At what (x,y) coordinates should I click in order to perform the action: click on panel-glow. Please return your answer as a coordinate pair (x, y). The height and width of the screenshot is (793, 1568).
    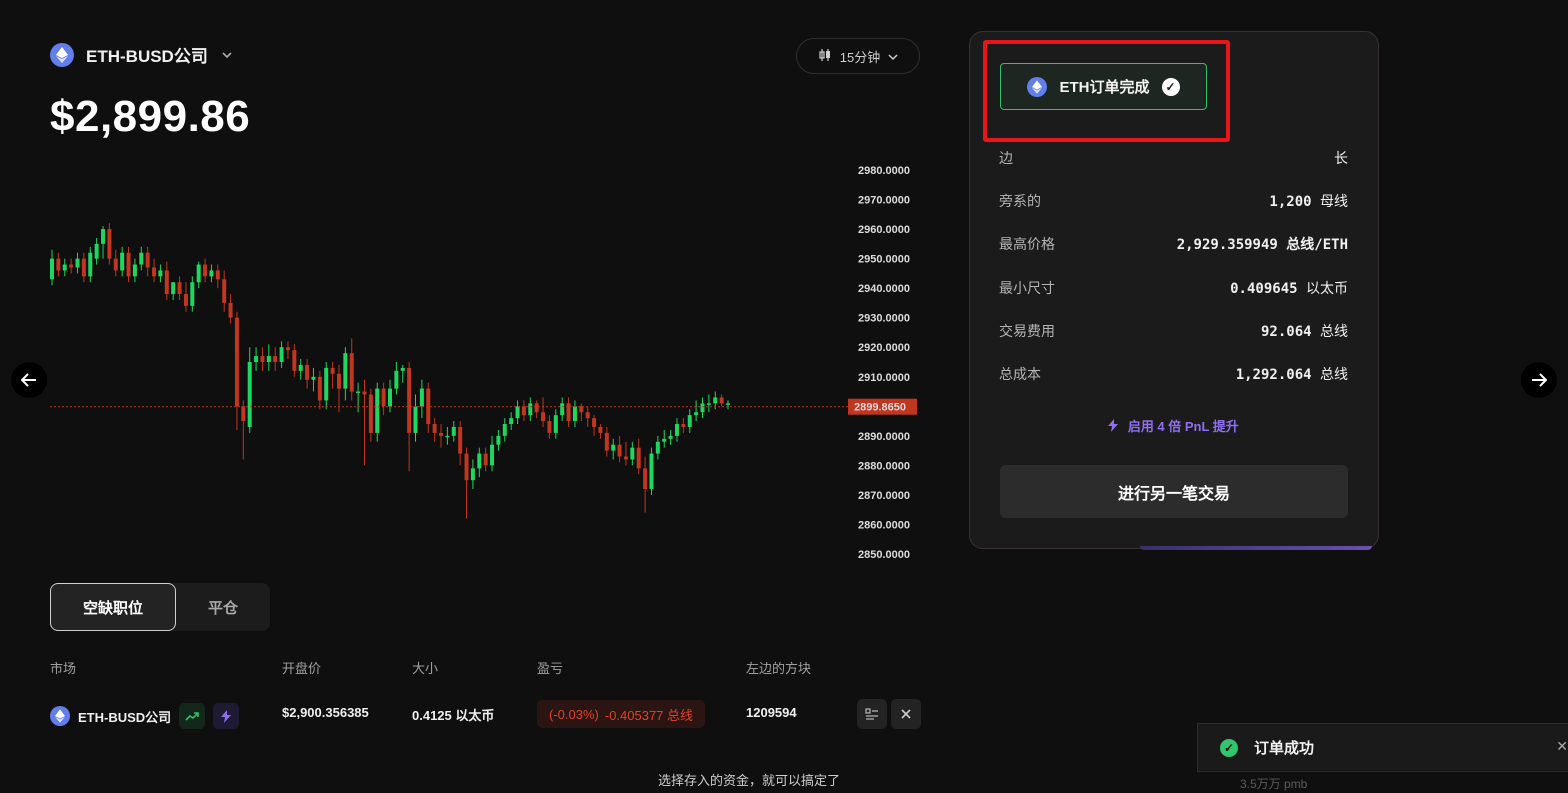
    Looking at the image, I should click on (1256, 548).